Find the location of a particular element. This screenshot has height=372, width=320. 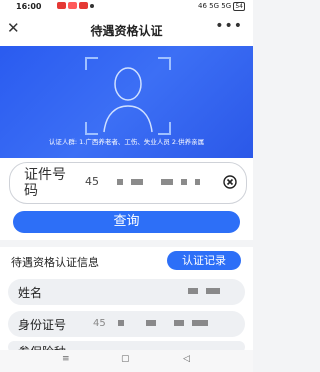

battery-icon: 54 is located at coordinates (239, 6).